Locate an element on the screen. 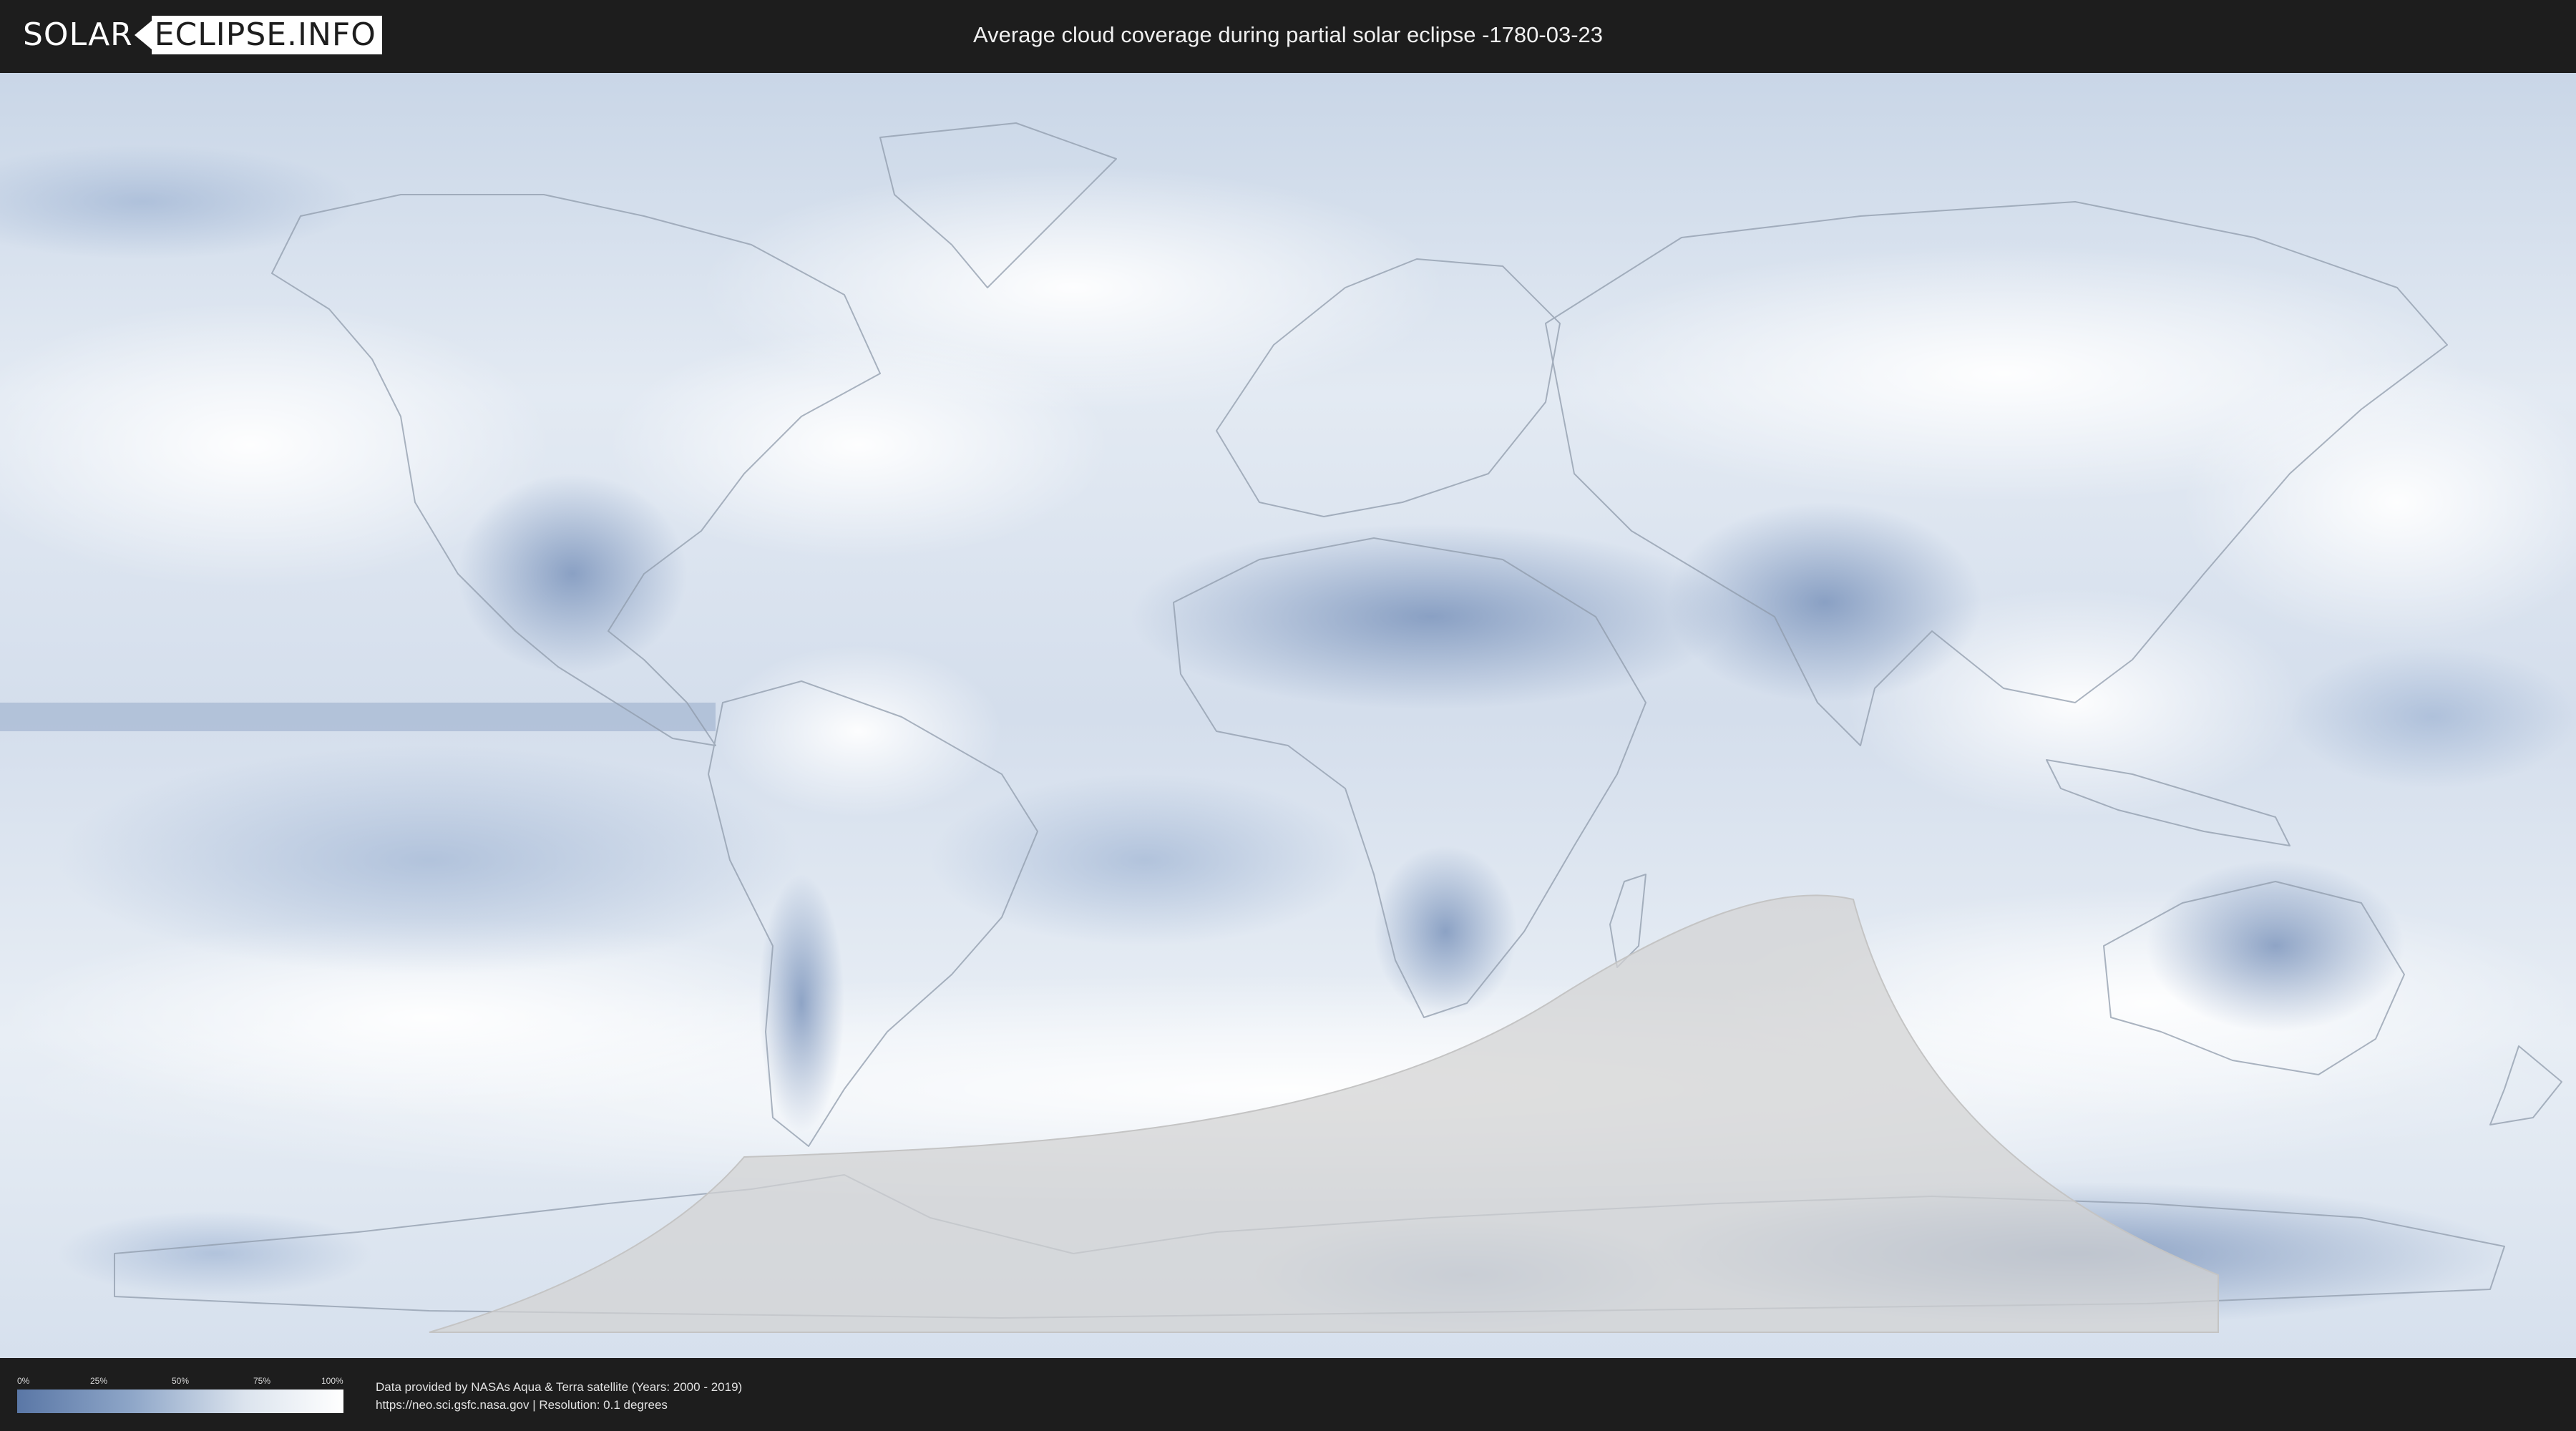 Image resolution: width=2576 pixels, height=1431 pixels. legend-tick-100: 100% is located at coordinates (332, 1381).